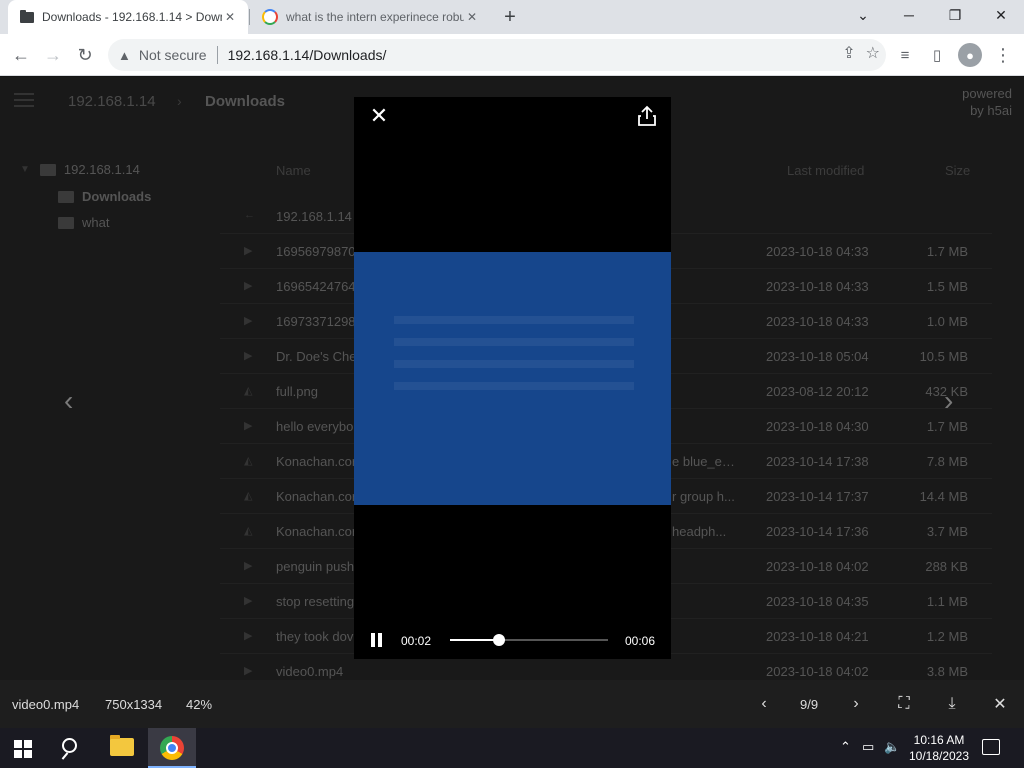  Describe the element at coordinates (134, 704) in the screenshot. I see `viewer-dimensions: 750x1334` at that location.